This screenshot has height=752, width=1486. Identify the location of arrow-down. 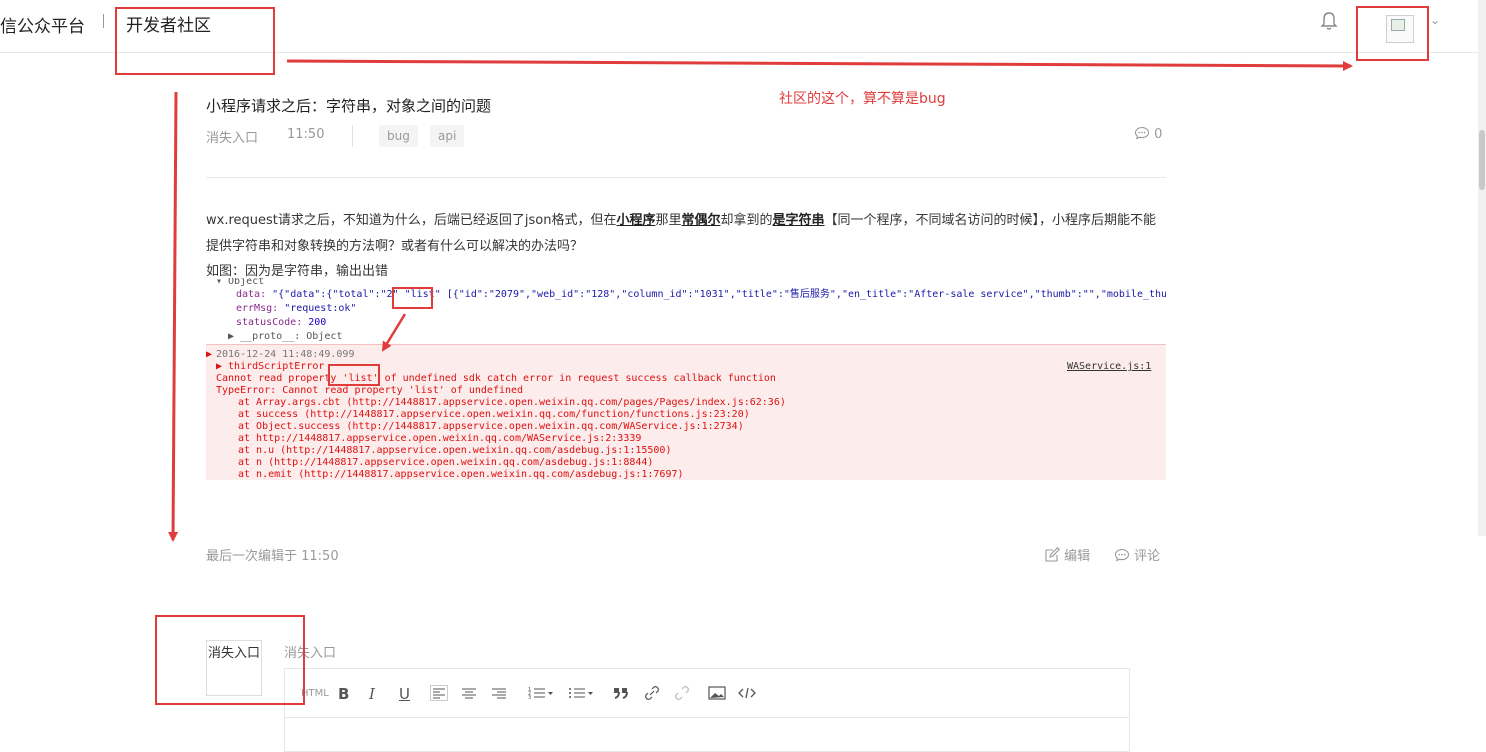
(173, 316).